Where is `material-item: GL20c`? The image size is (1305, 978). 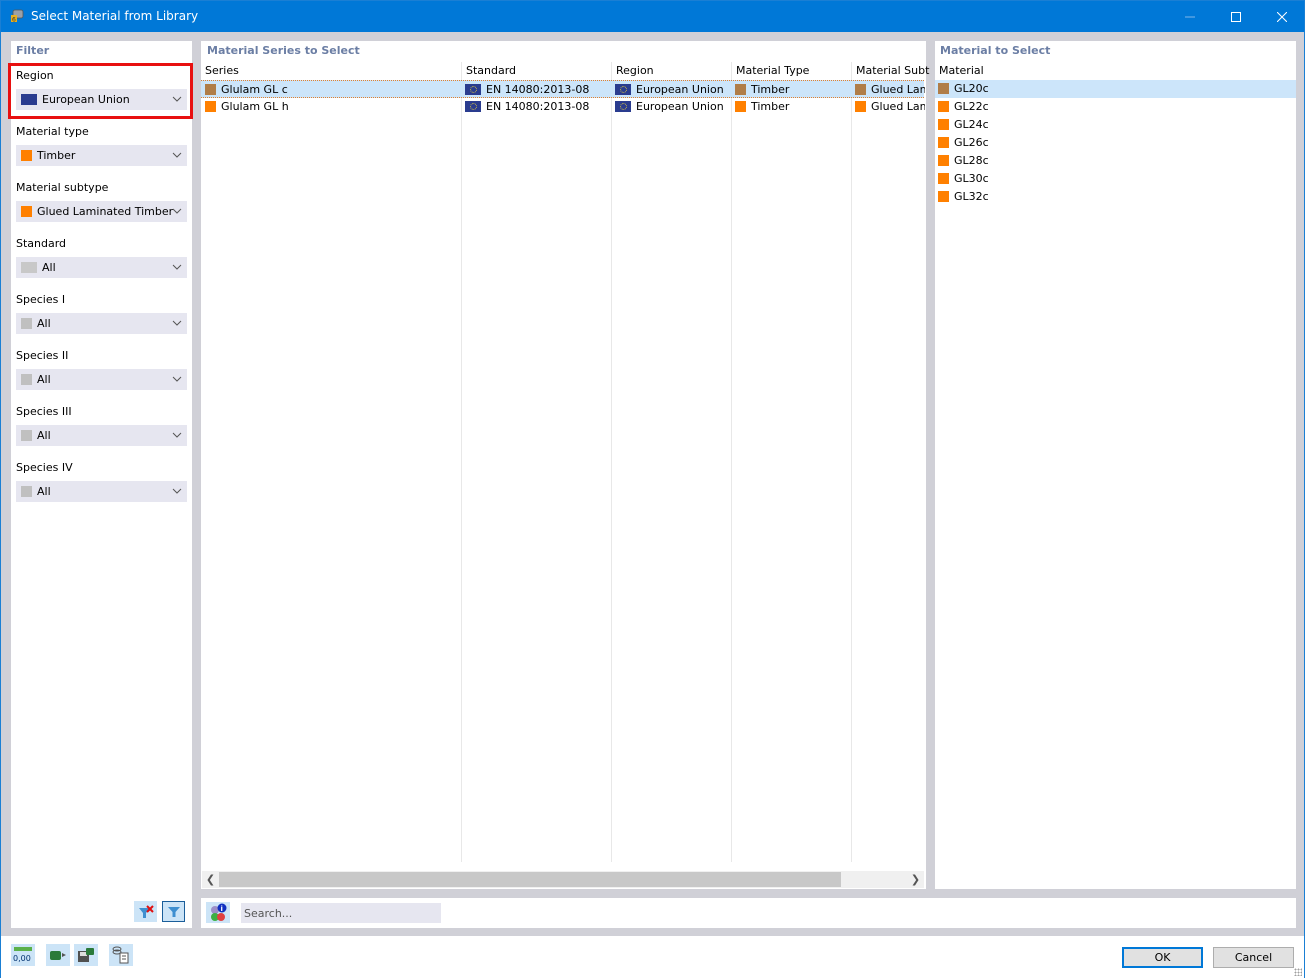
material-item: GL20c is located at coordinates (1115, 89).